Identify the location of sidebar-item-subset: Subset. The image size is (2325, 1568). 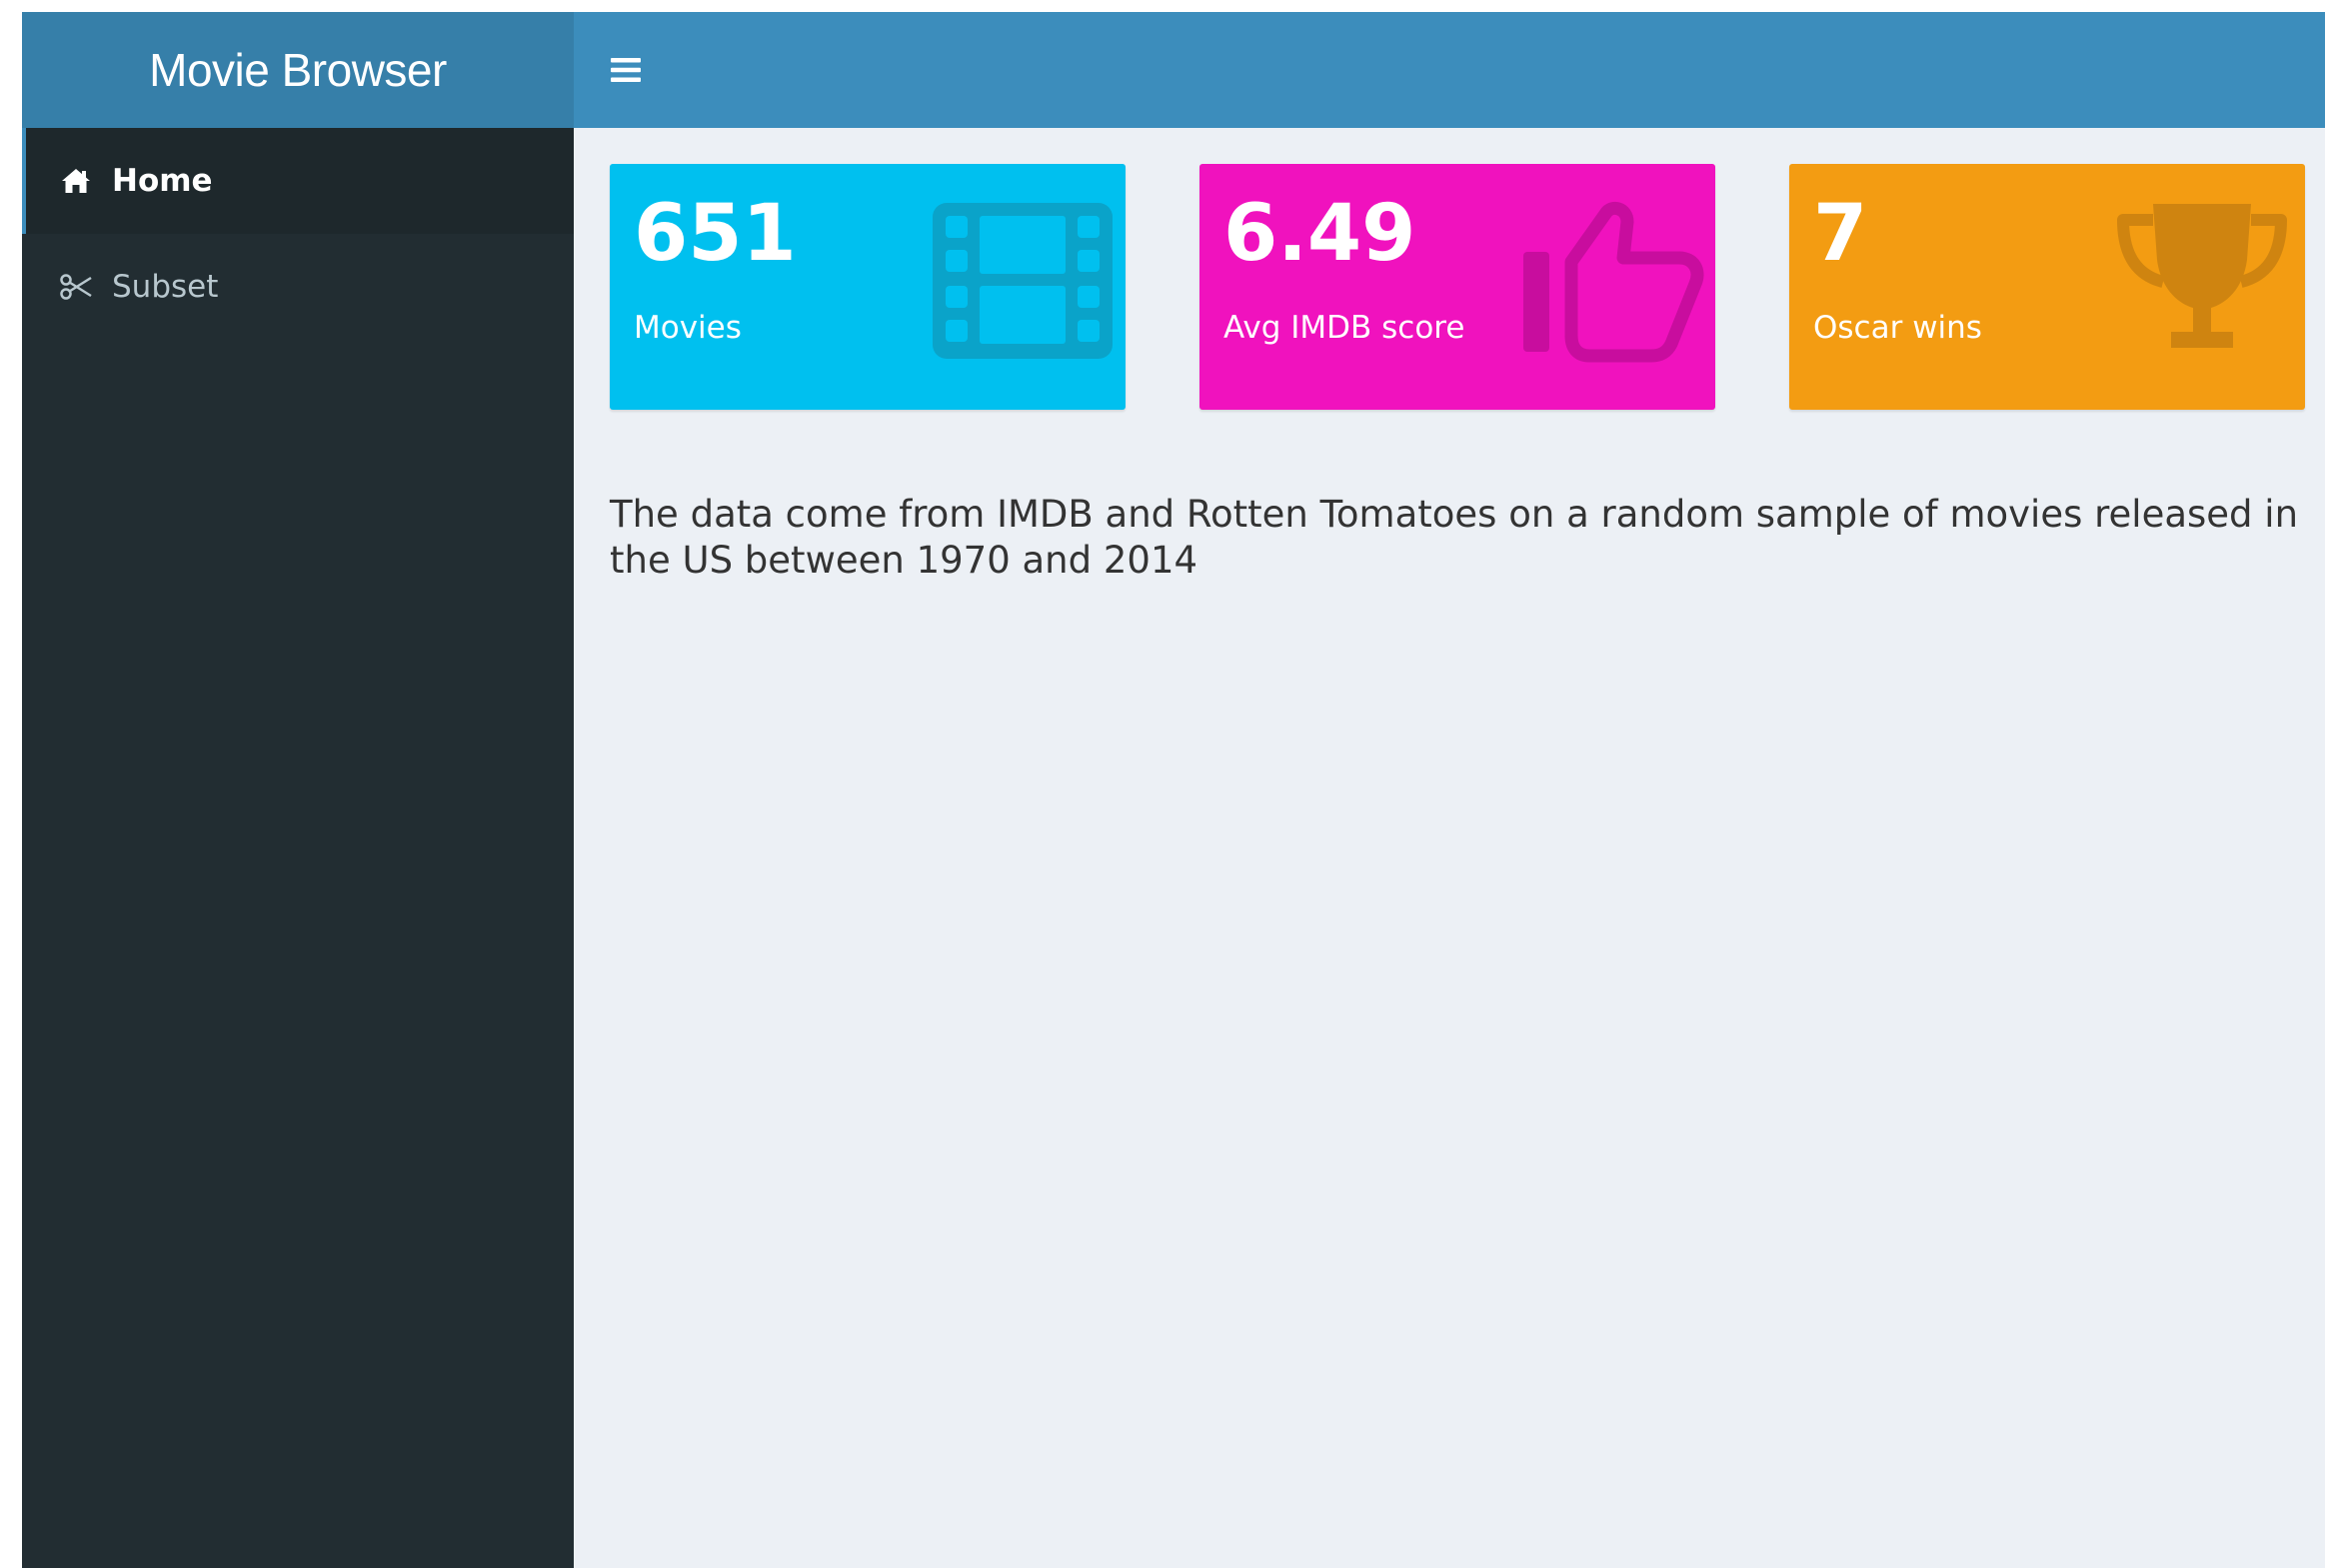
(298, 287).